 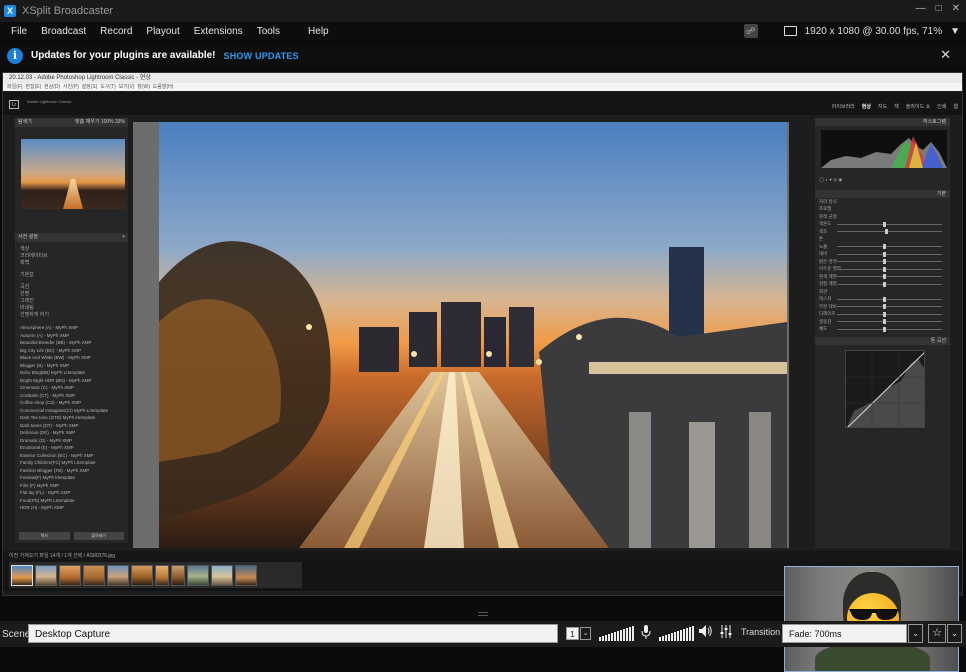 What do you see at coordinates (116, 31) in the screenshot?
I see `menu-record: Record` at bounding box center [116, 31].